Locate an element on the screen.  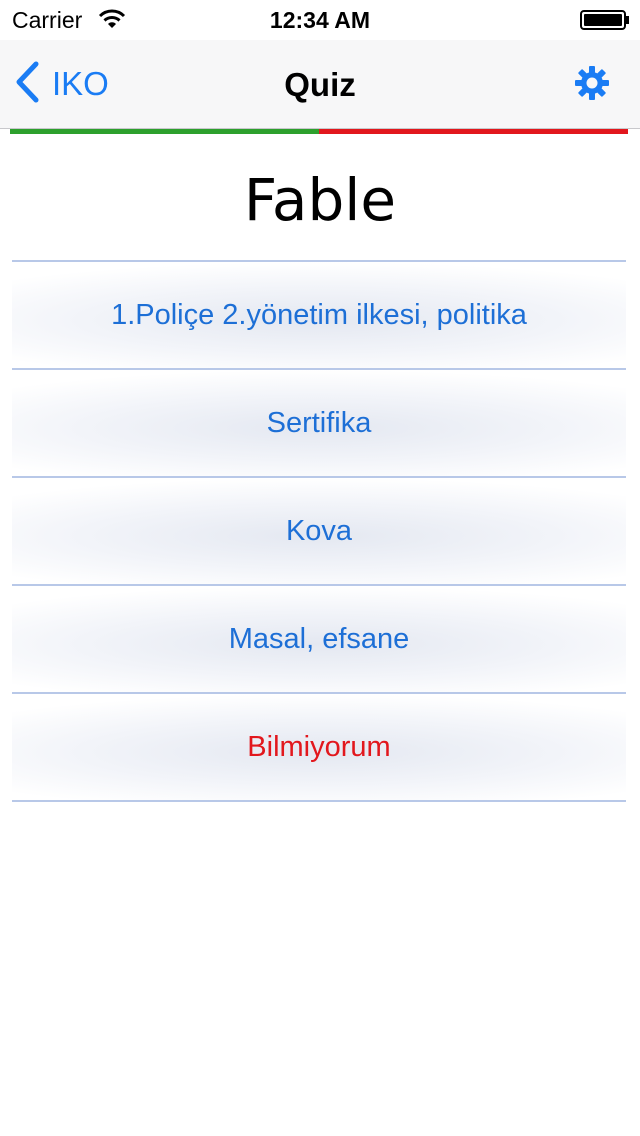
answer-option: Sertifika is located at coordinates (319, 422).